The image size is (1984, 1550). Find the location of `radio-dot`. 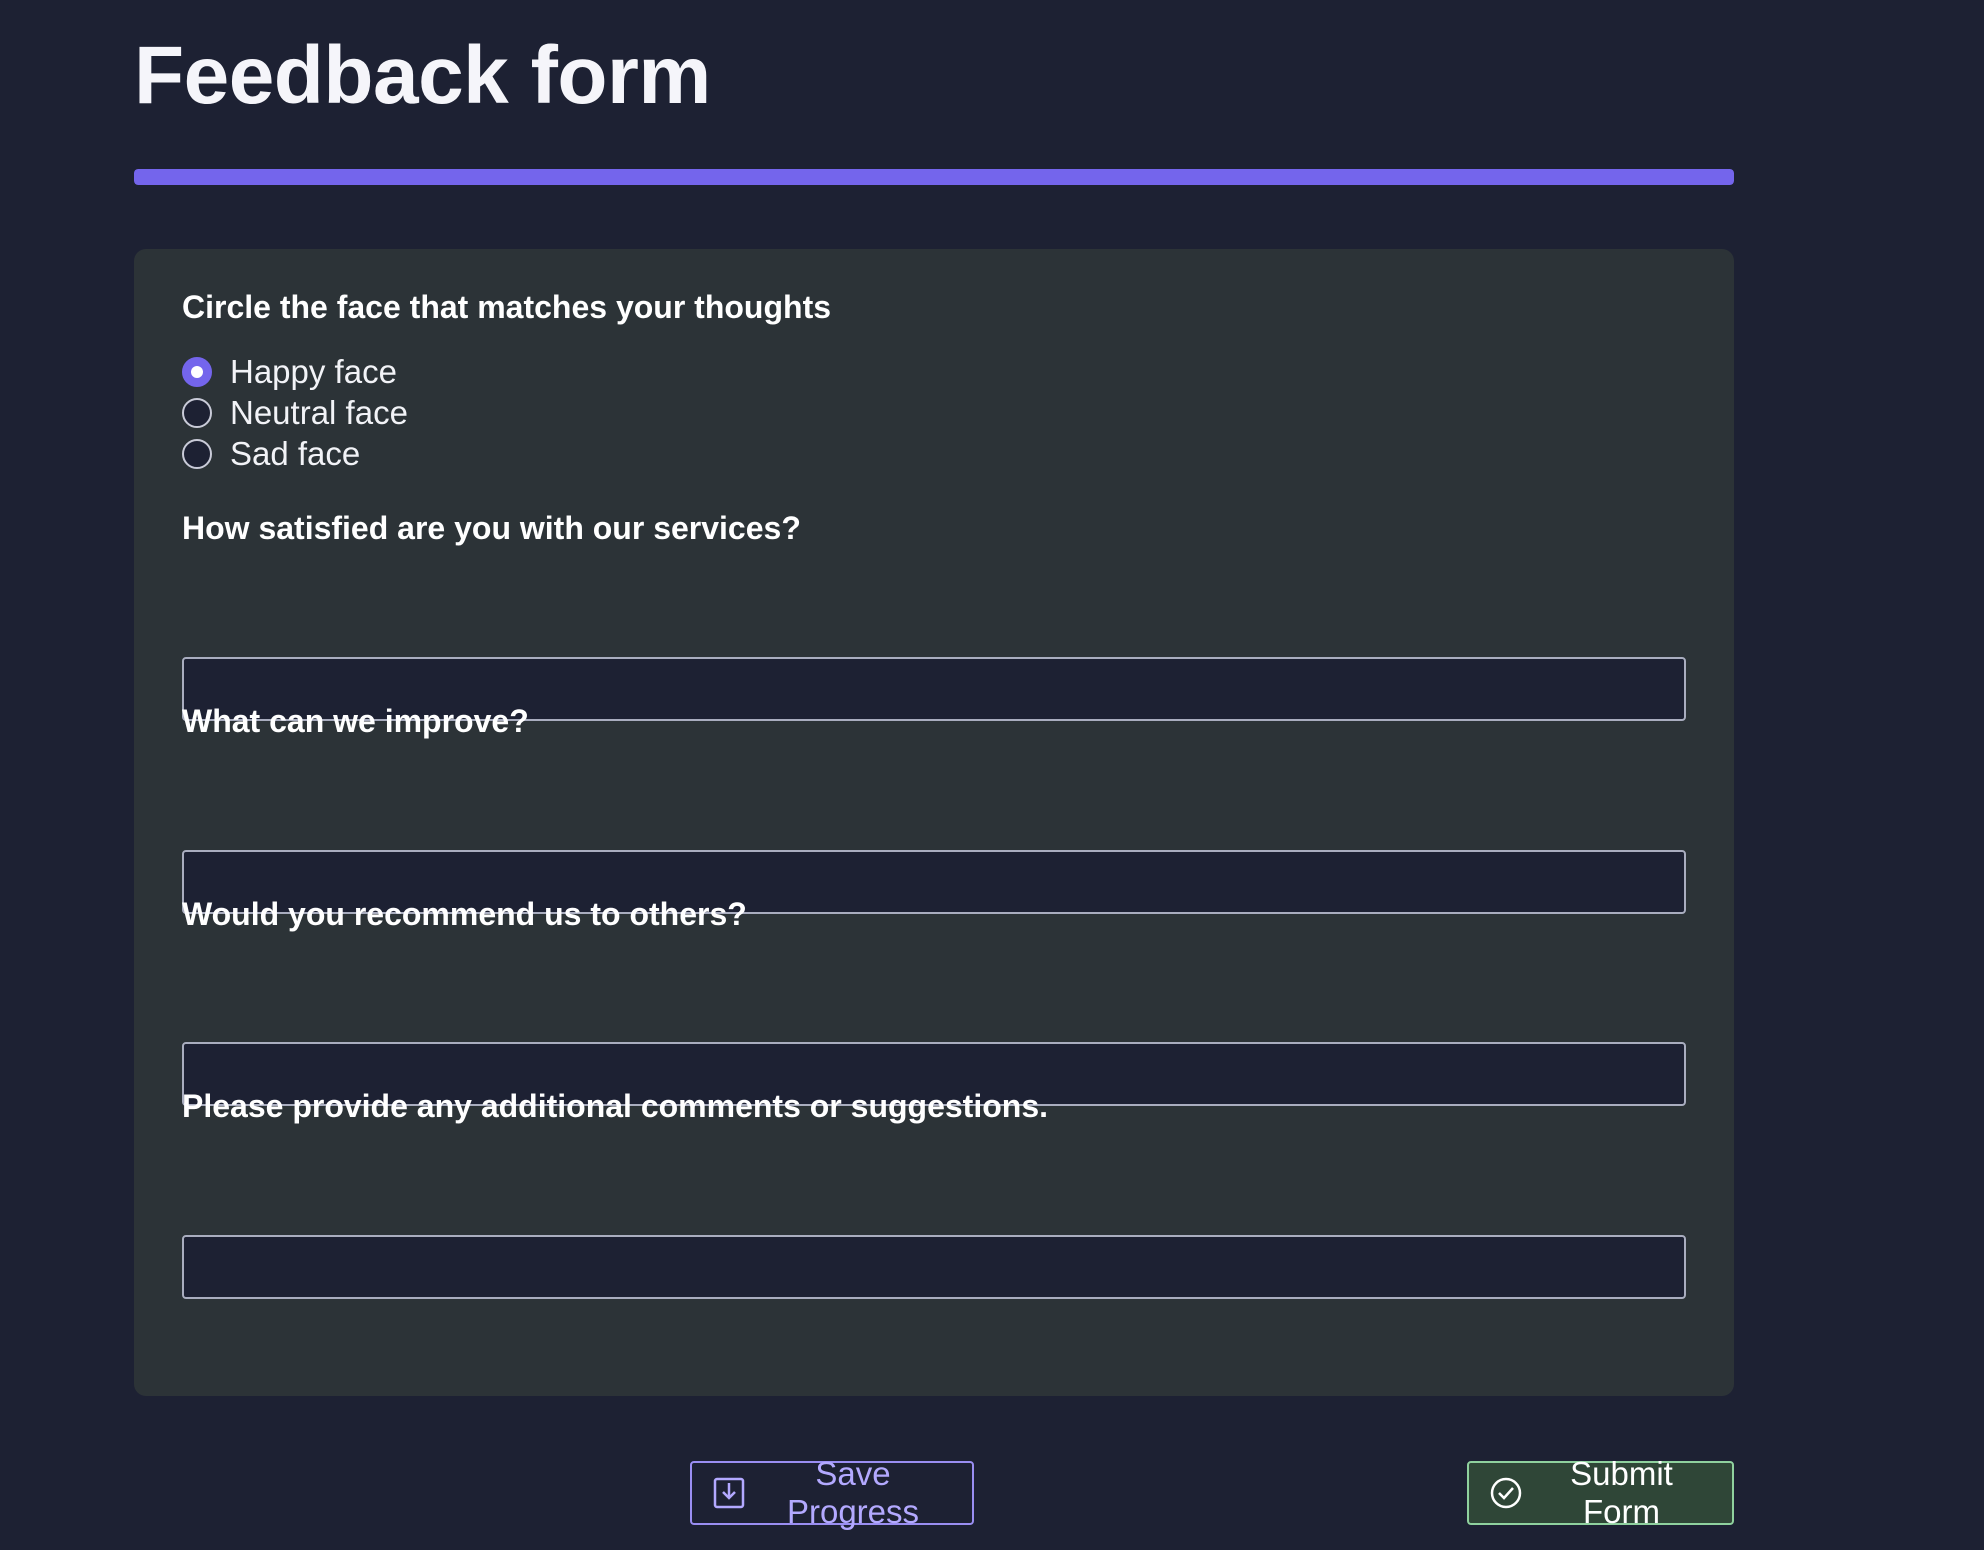

radio-dot is located at coordinates (197, 372).